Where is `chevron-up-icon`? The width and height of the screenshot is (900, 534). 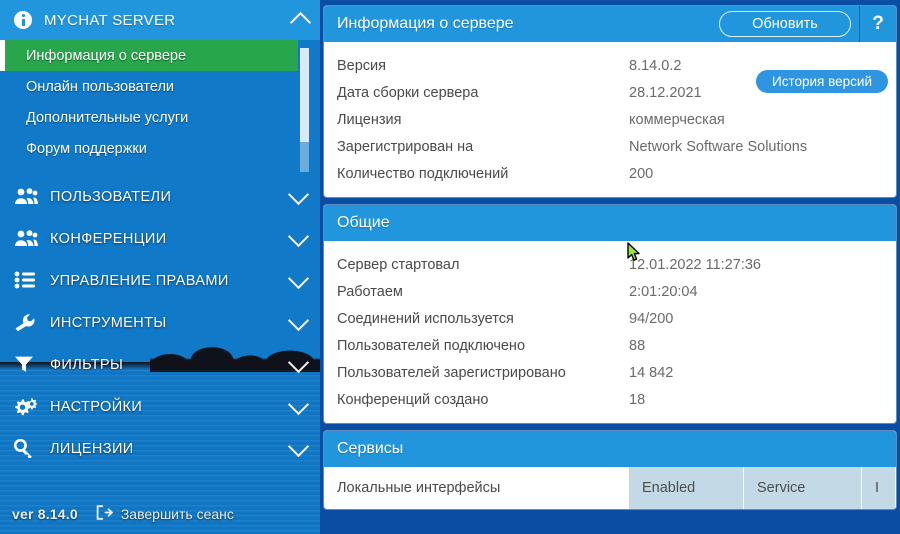
chevron-up-icon is located at coordinates (300, 22).